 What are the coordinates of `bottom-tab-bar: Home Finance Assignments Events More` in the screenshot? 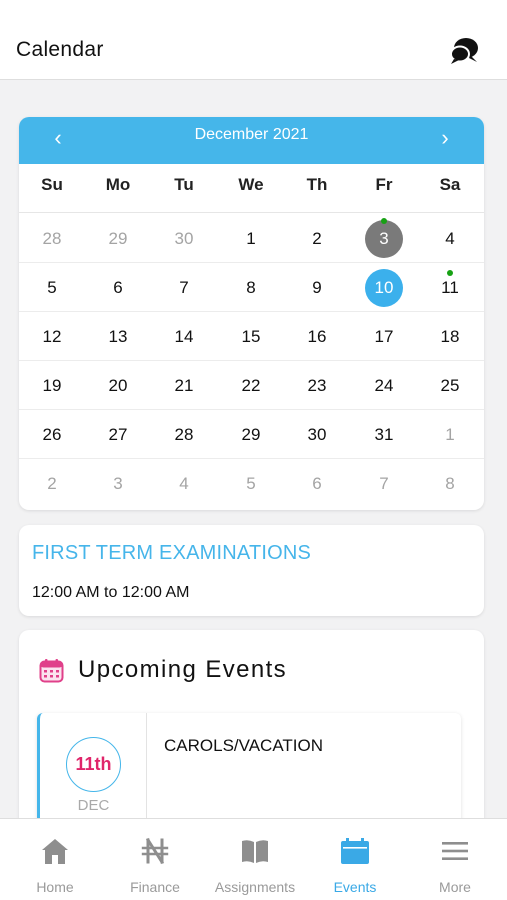 It's located at (253, 859).